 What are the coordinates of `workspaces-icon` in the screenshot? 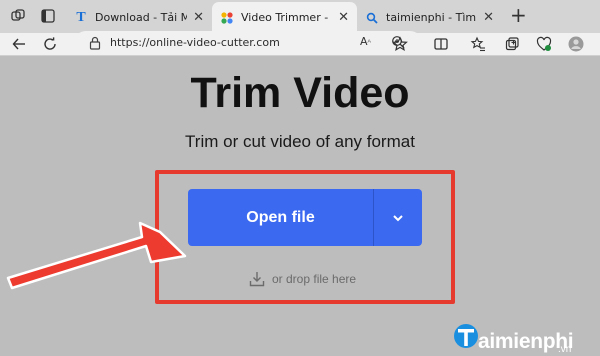 It's located at (18, 16).